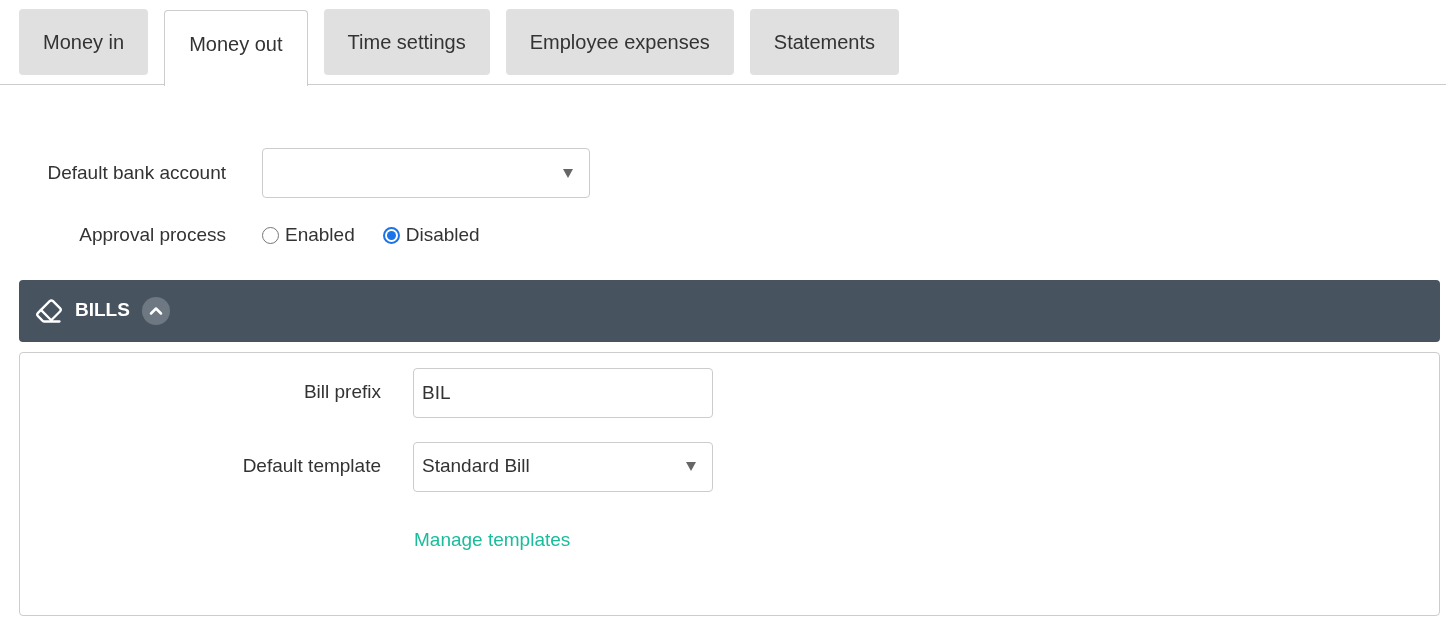 This screenshot has height=643, width=1446. I want to click on tab: Money in, so click(84, 42).